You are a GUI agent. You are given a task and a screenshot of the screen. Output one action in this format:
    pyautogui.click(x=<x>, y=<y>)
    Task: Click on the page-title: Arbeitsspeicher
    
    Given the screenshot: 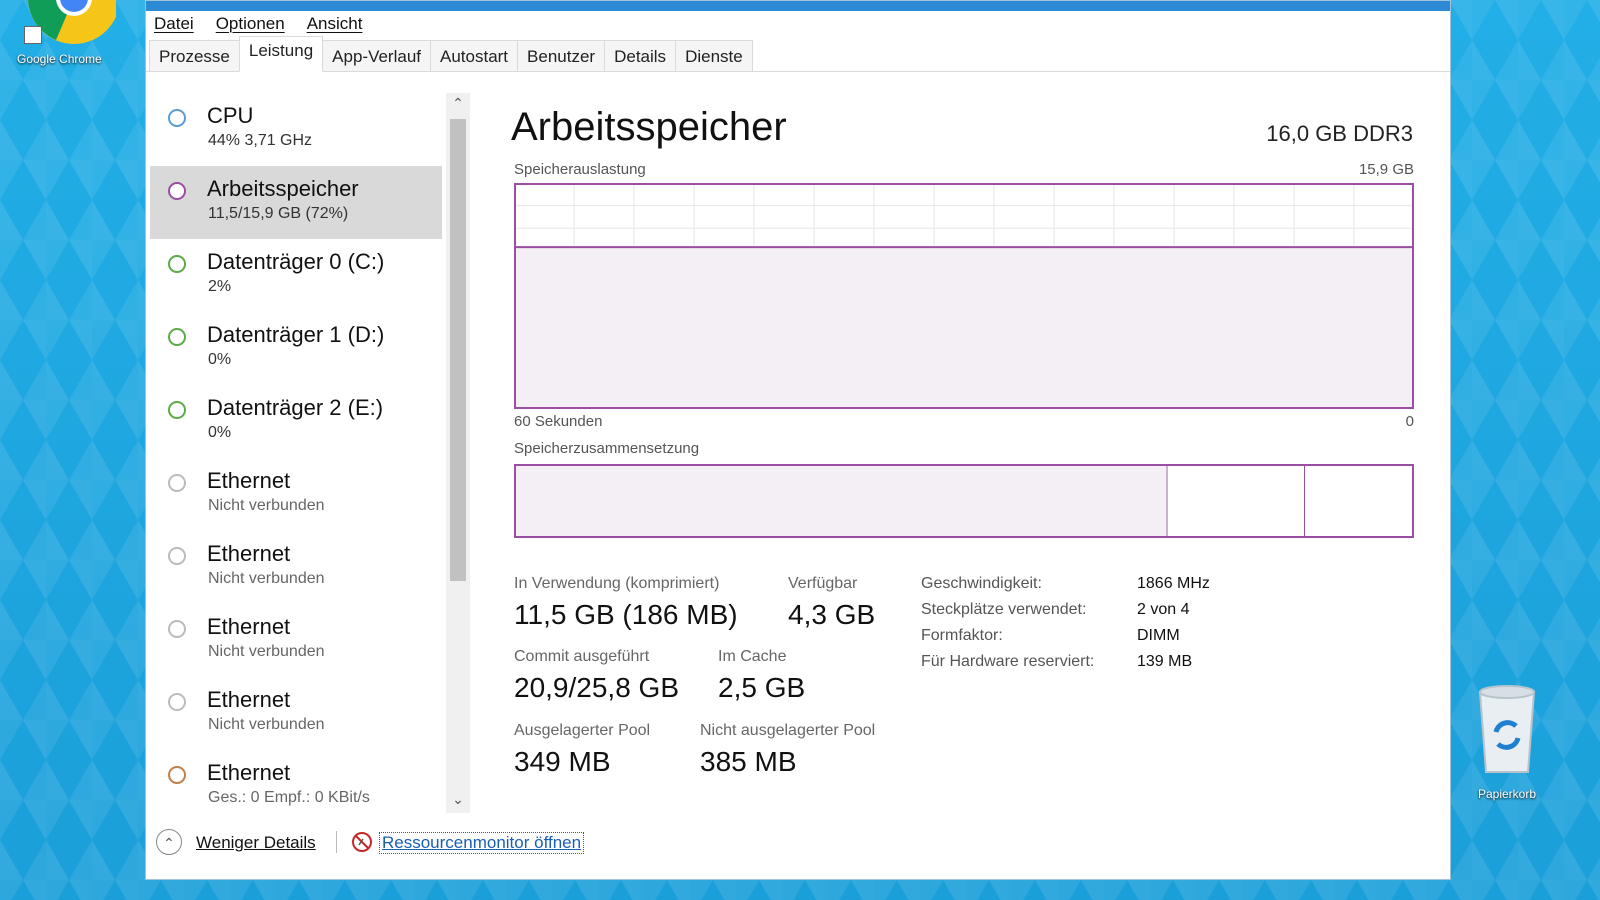 What is the action you would take?
    pyautogui.click(x=649, y=127)
    